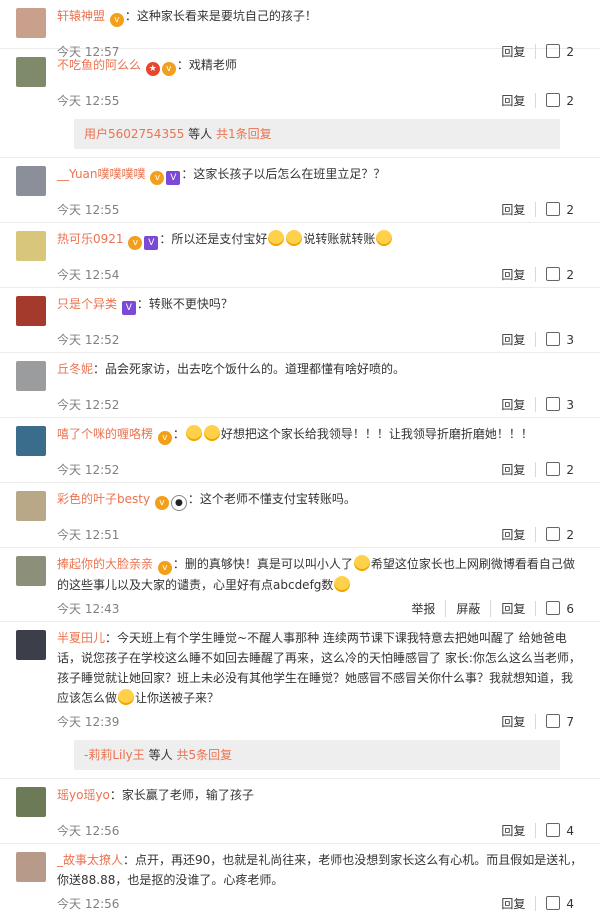 The width and height of the screenshot is (600, 914). Describe the element at coordinates (423, 608) in the screenshot. I see `report-button: 举报` at that location.